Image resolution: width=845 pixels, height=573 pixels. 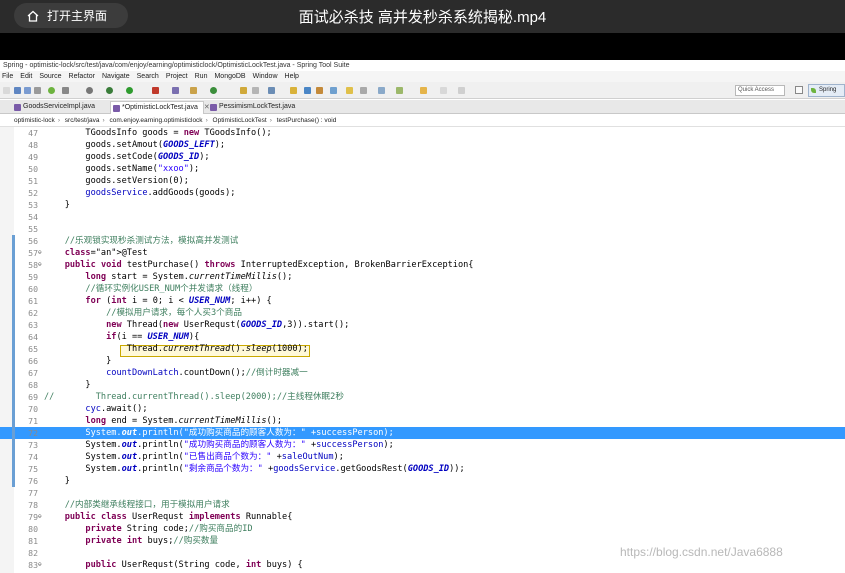 I want to click on search-icon, so click(x=271, y=90).